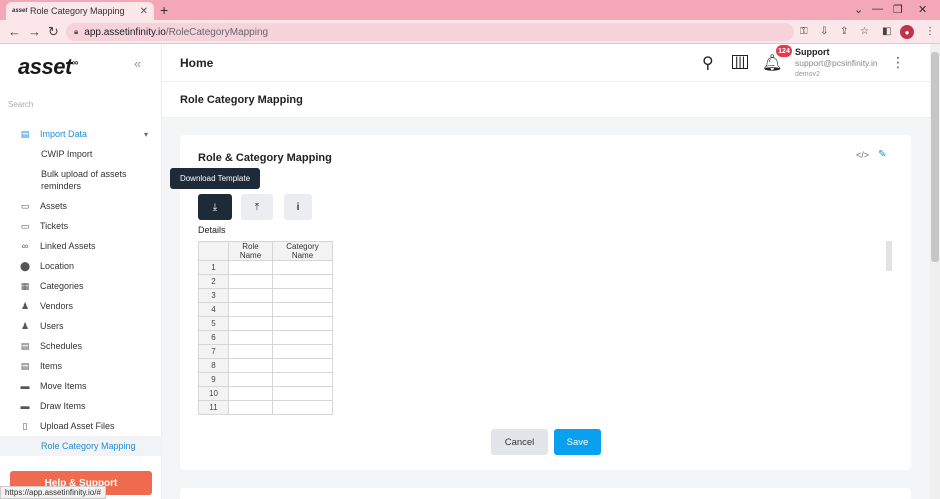 This screenshot has width=940, height=499. Describe the element at coordinates (898, 9) in the screenshot. I see `restore-icon: ❐` at that location.